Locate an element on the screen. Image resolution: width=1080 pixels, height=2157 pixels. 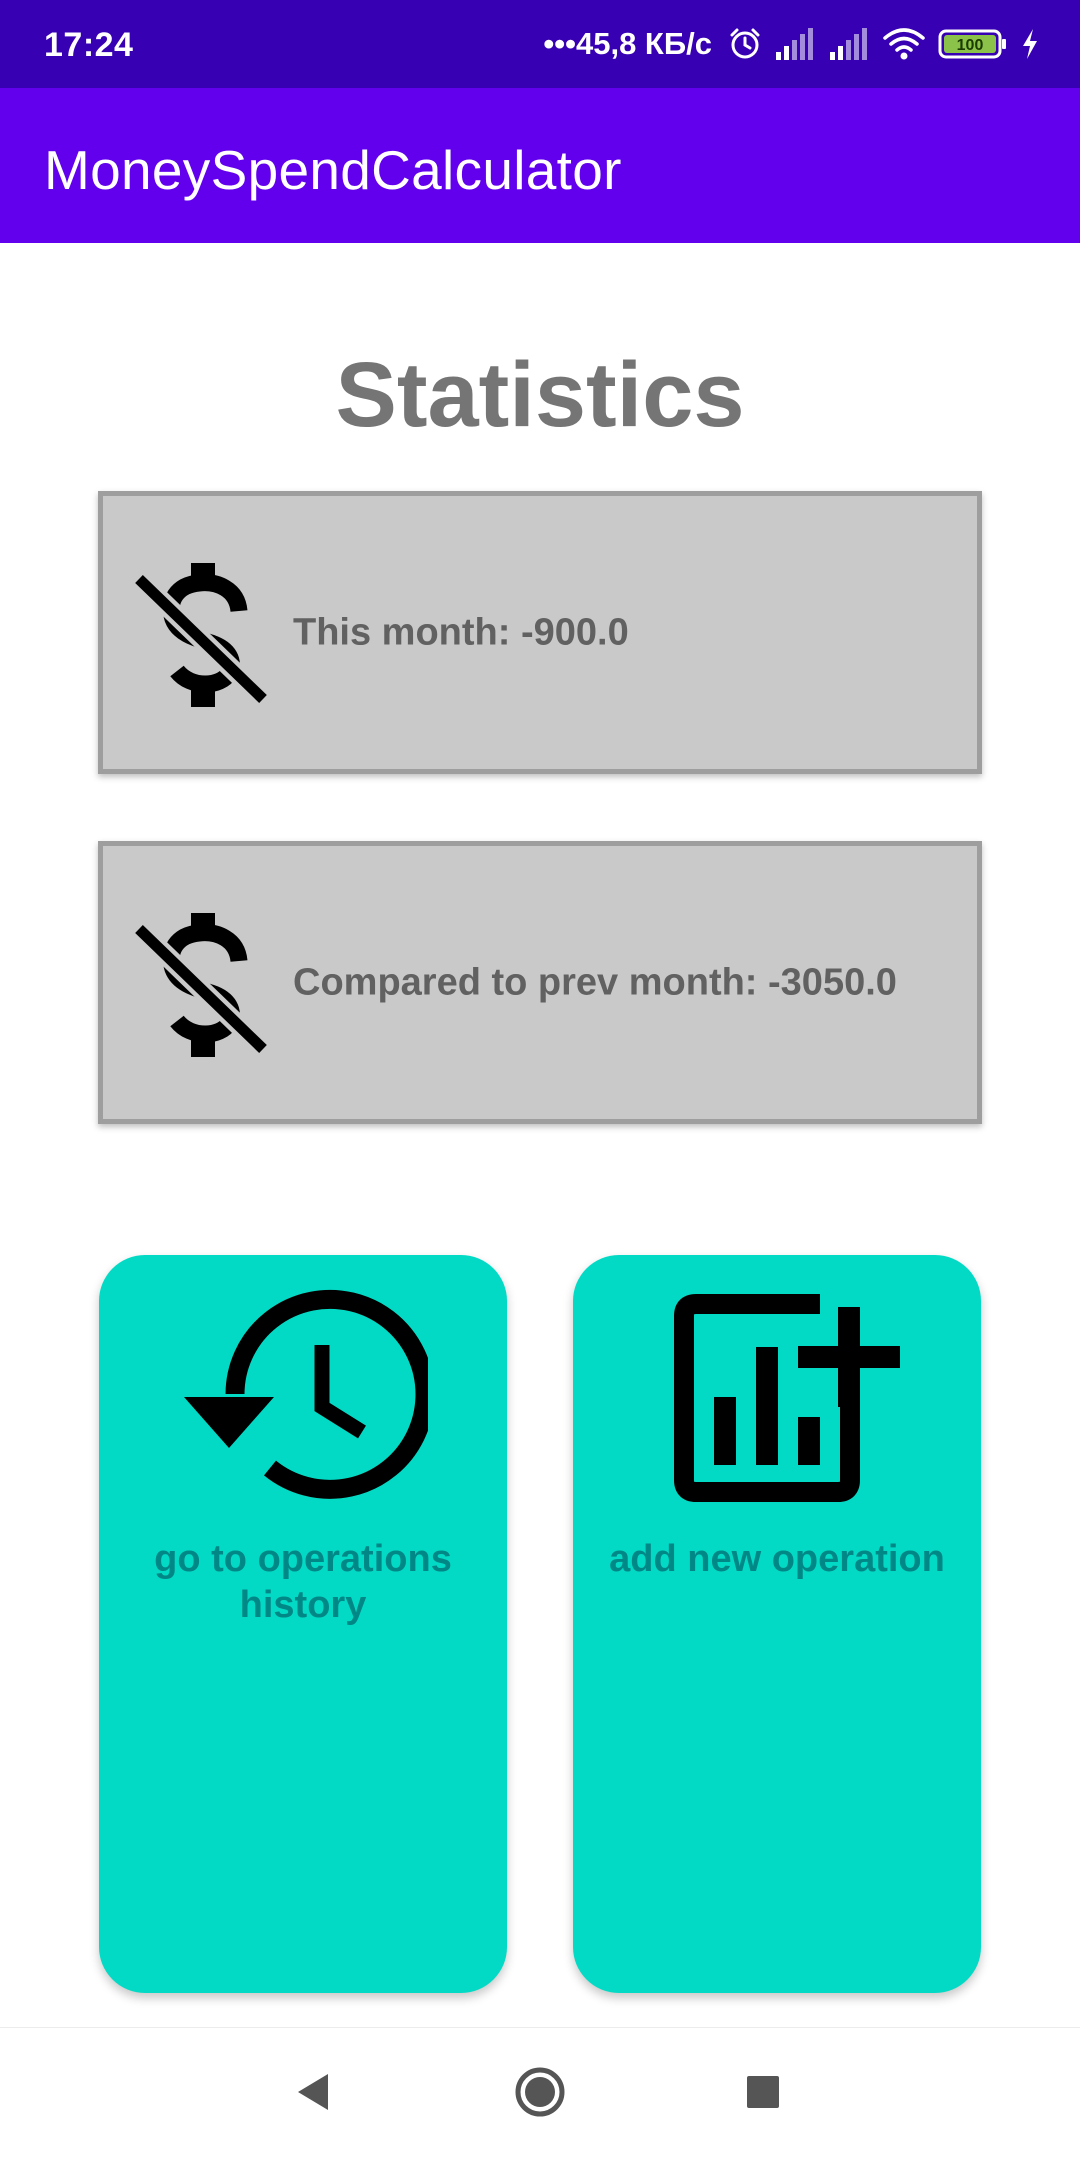
back-icon is located at coordinates (313, 2092).